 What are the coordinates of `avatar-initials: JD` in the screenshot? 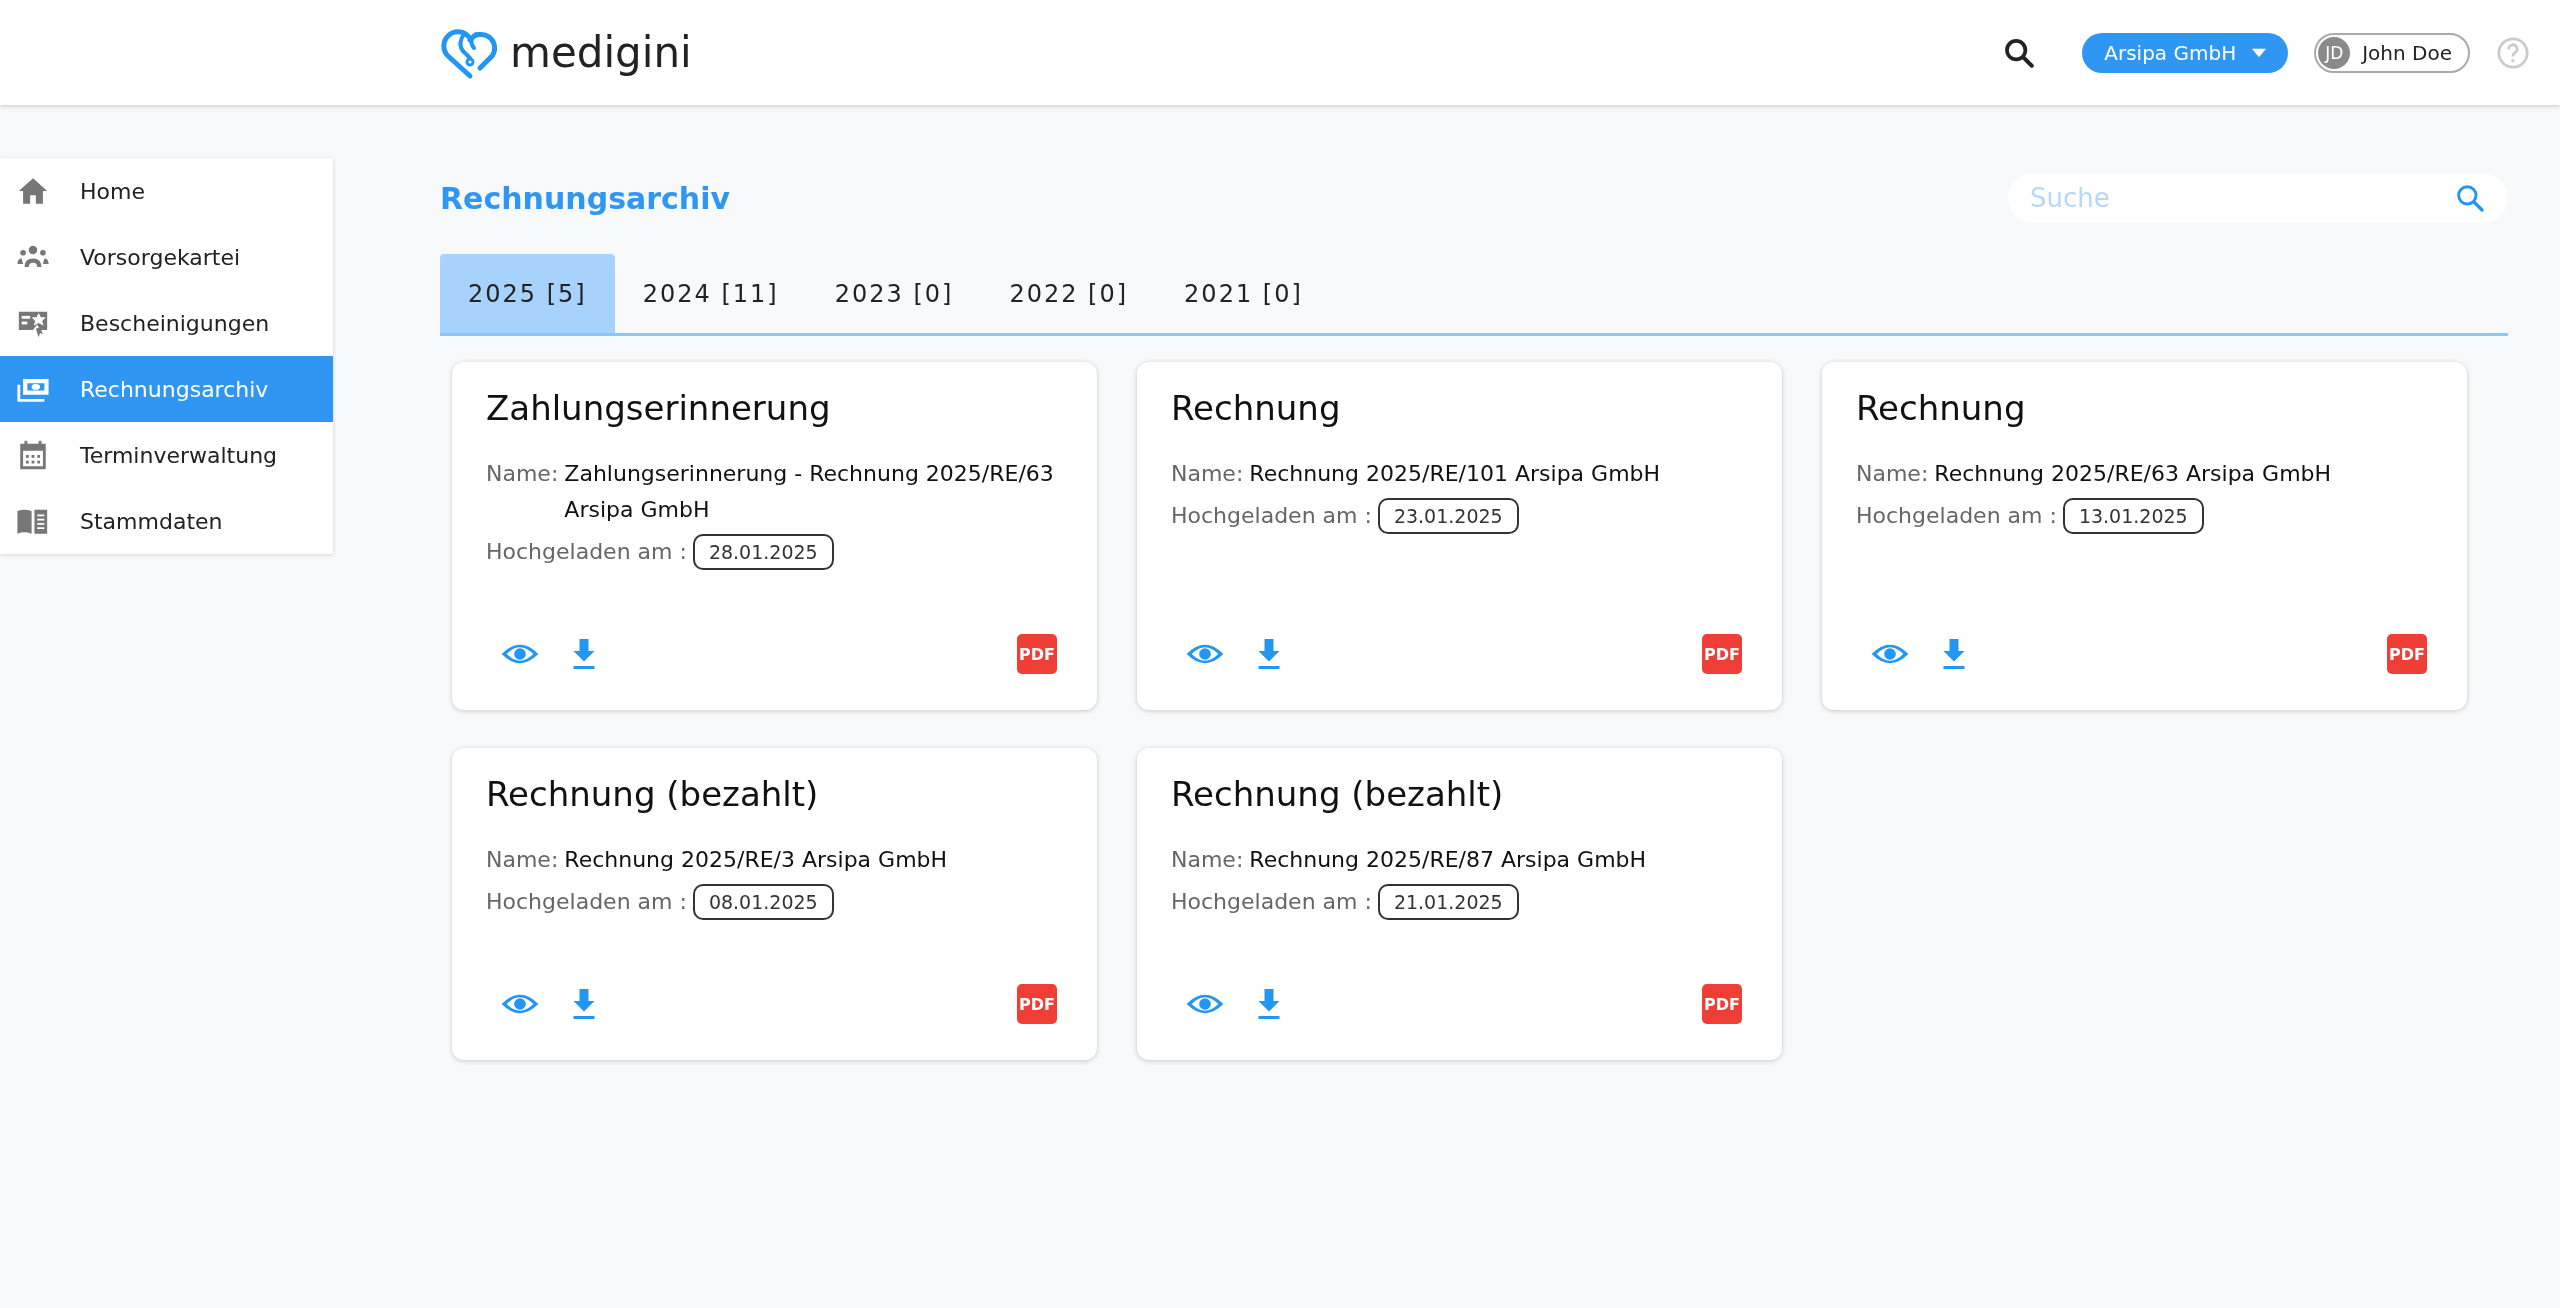 It's located at (2334, 52).